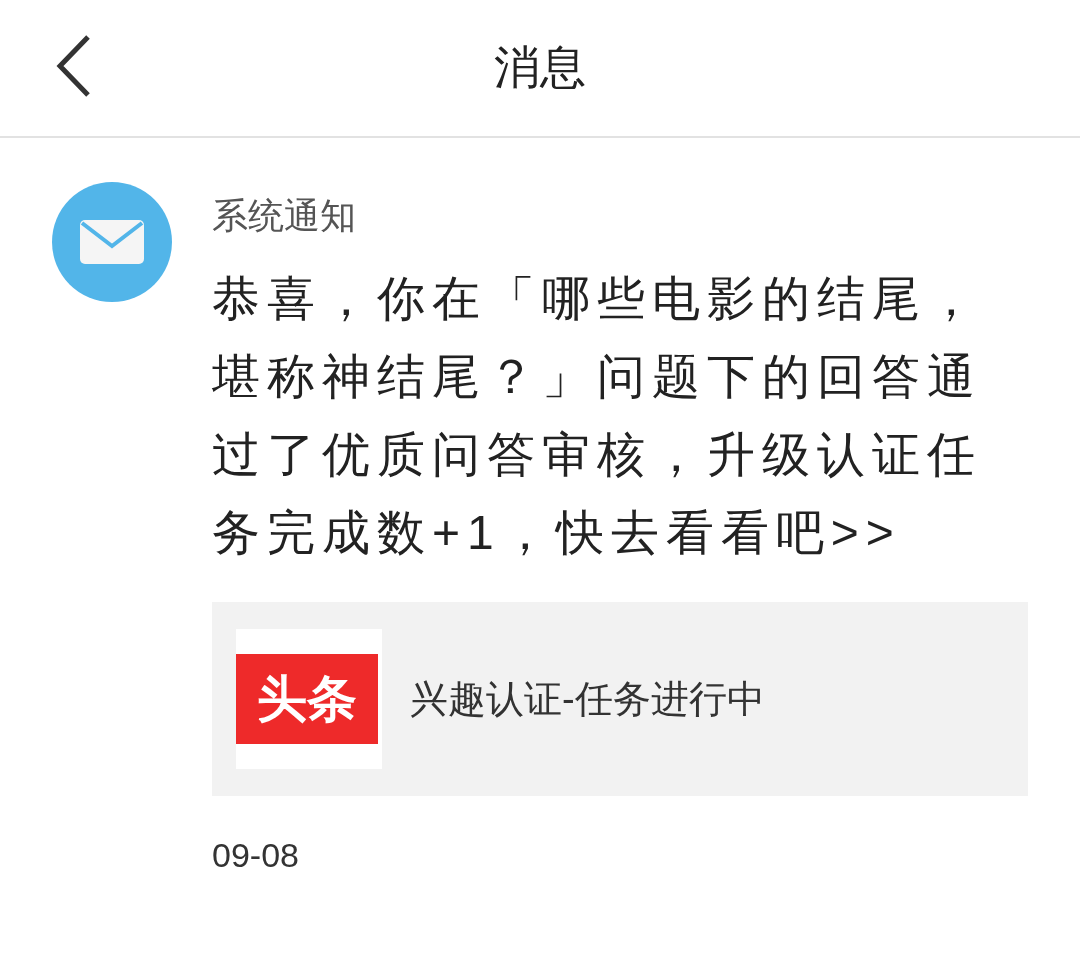  I want to click on message-date: 09-08, so click(256, 855).